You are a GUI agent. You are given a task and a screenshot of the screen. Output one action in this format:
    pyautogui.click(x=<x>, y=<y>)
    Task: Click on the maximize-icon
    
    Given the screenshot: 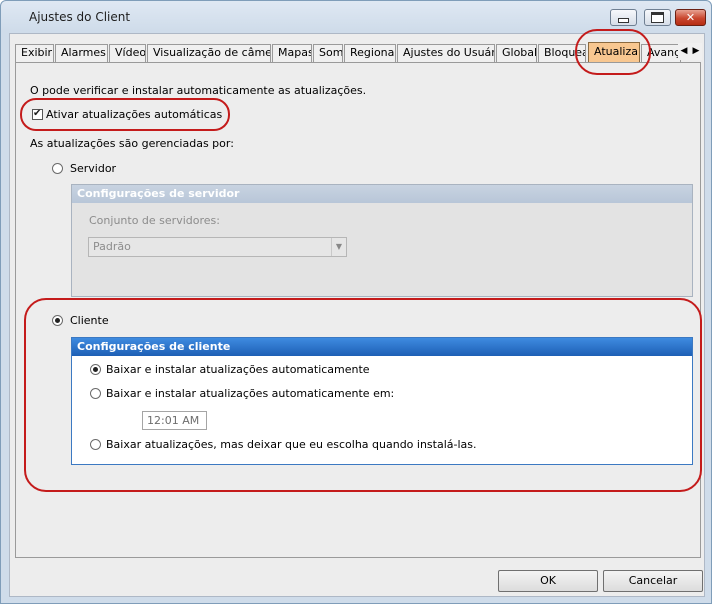 What is the action you would take?
    pyautogui.click(x=657, y=17)
    